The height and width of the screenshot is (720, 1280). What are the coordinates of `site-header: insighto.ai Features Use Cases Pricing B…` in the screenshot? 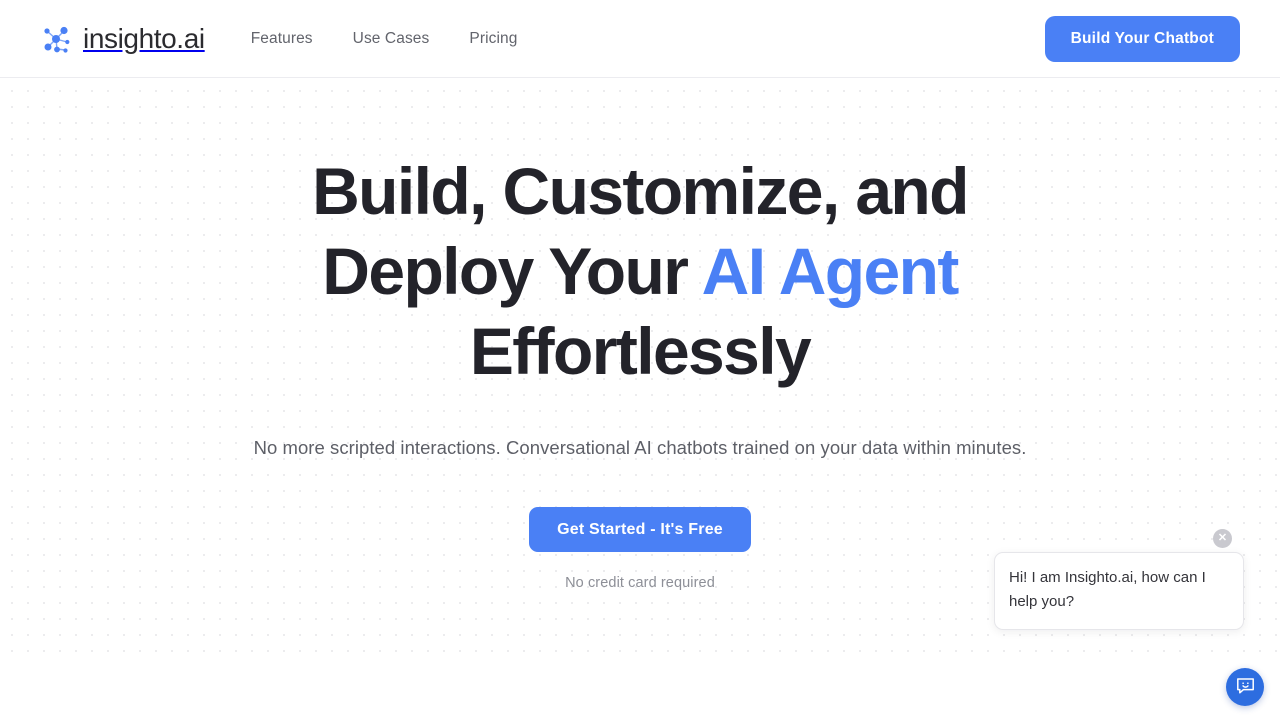 It's located at (640, 39).